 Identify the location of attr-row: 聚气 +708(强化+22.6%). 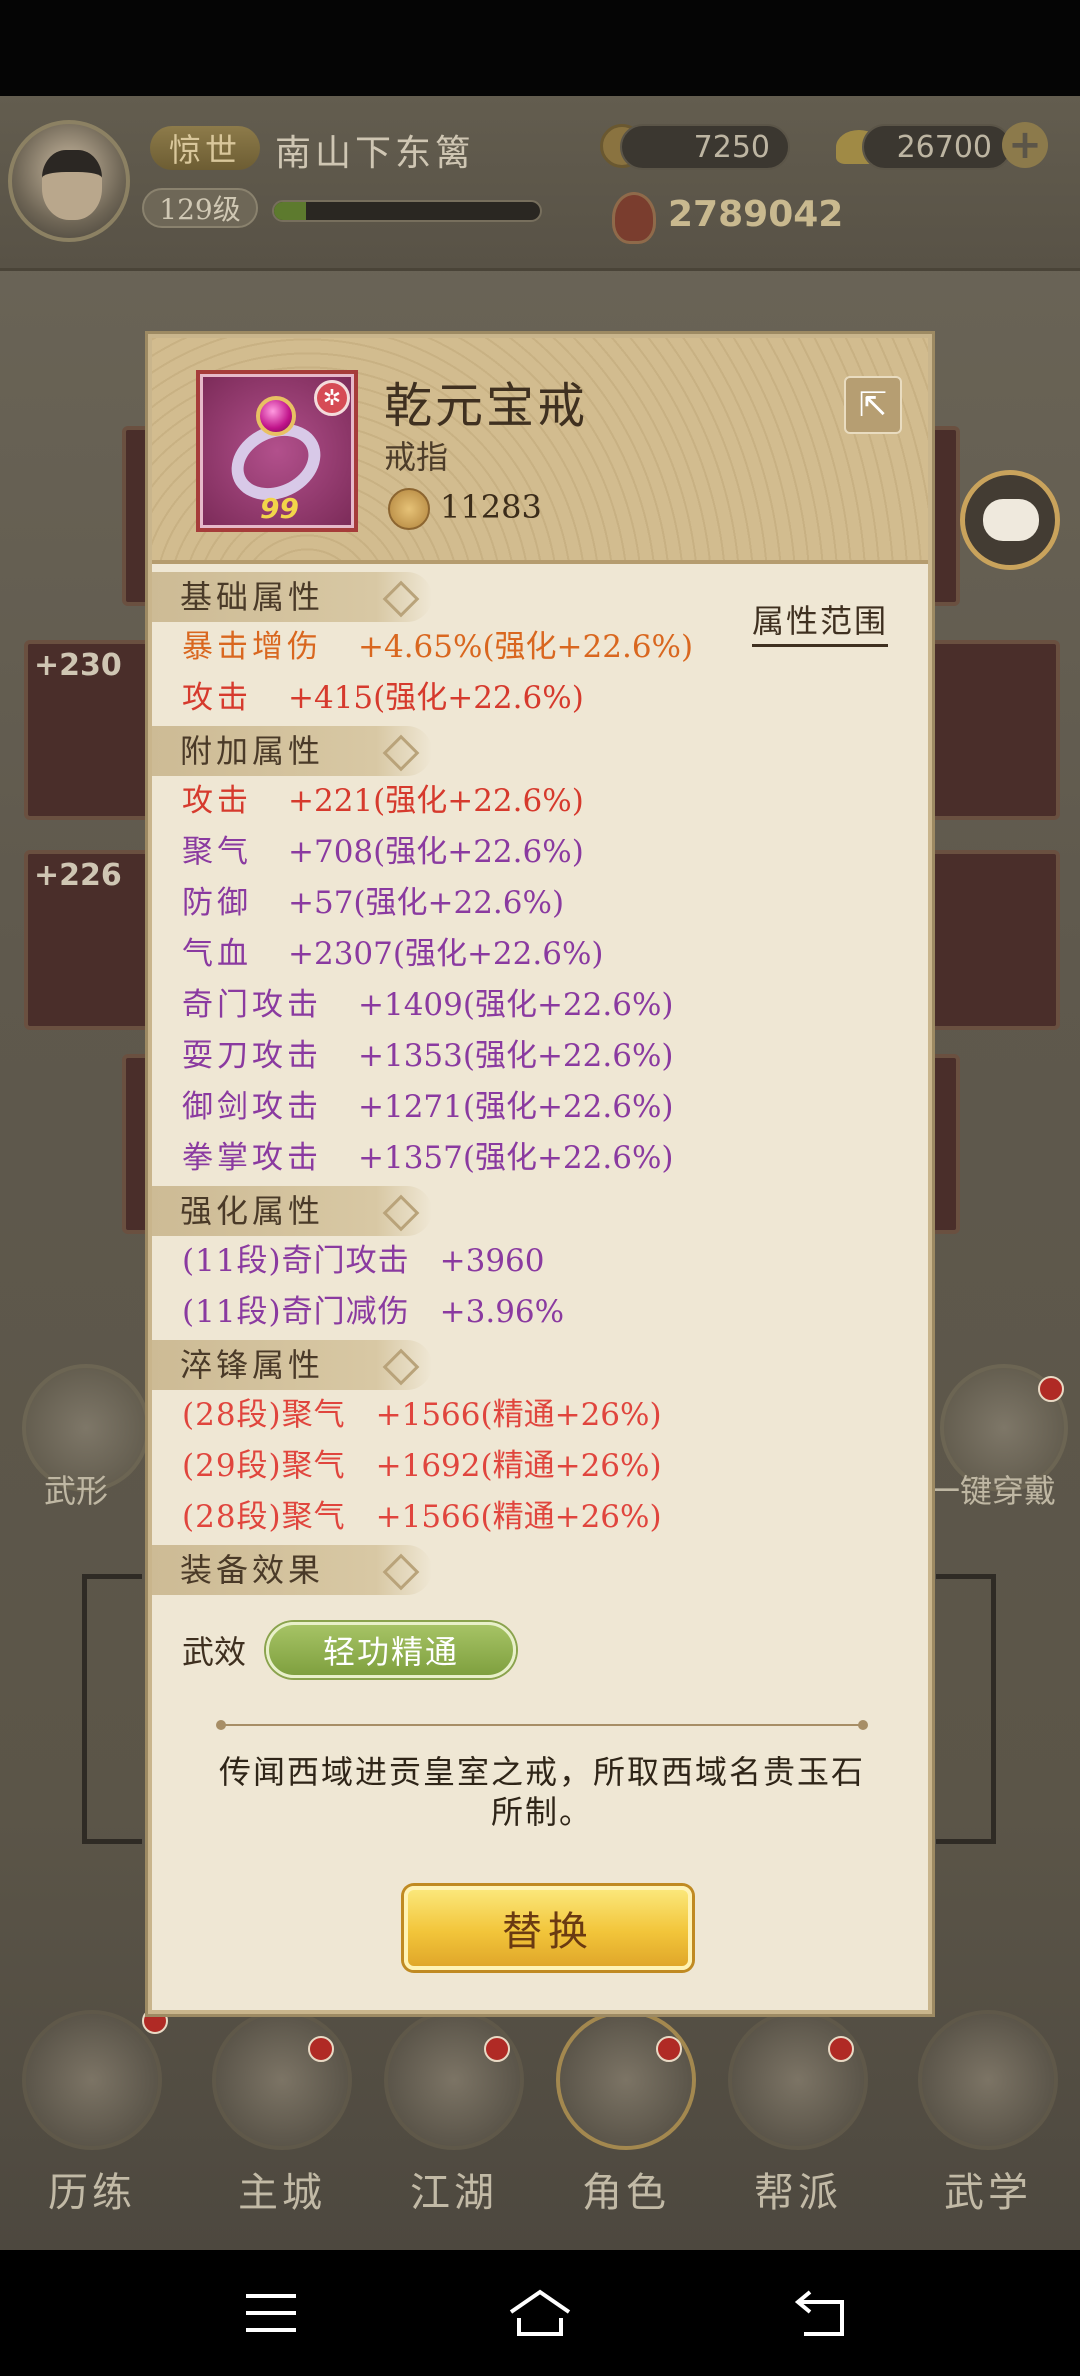
(540, 852).